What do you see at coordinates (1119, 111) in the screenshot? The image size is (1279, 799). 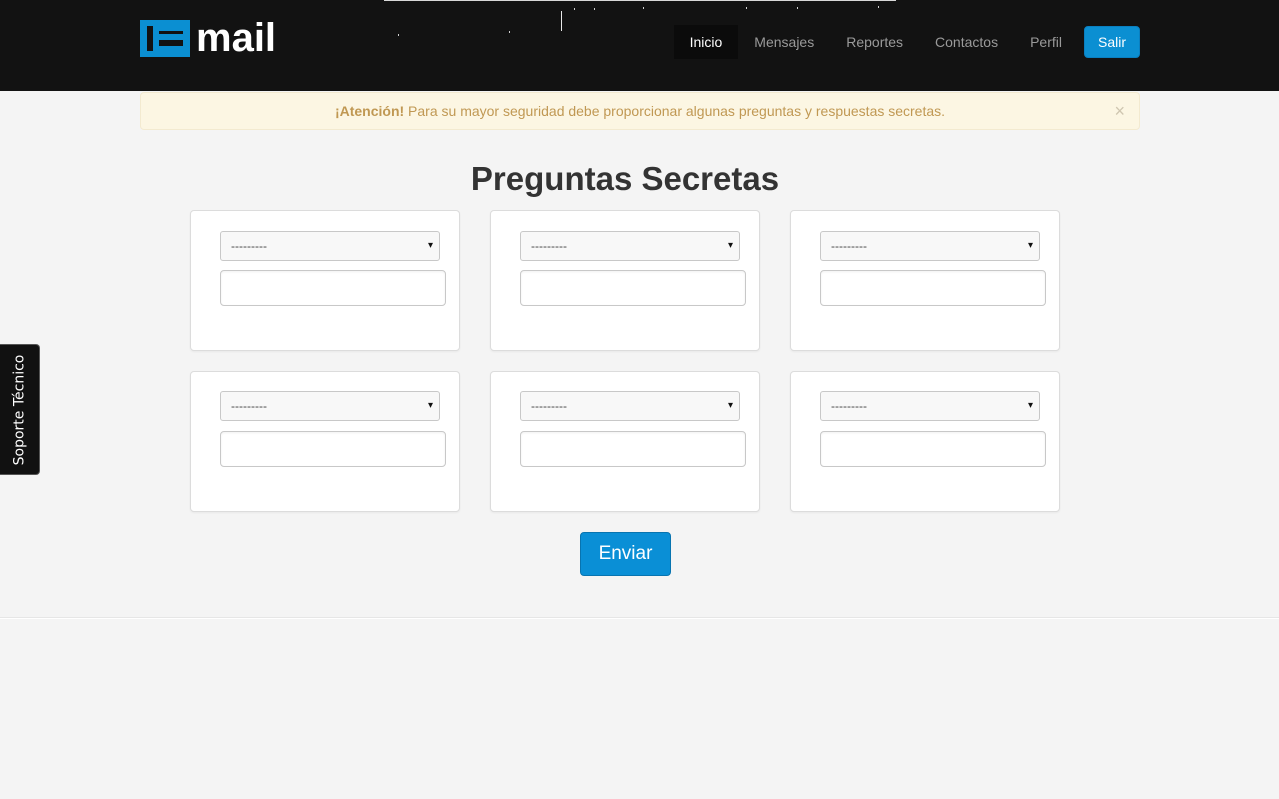 I see `close-icon: ×` at bounding box center [1119, 111].